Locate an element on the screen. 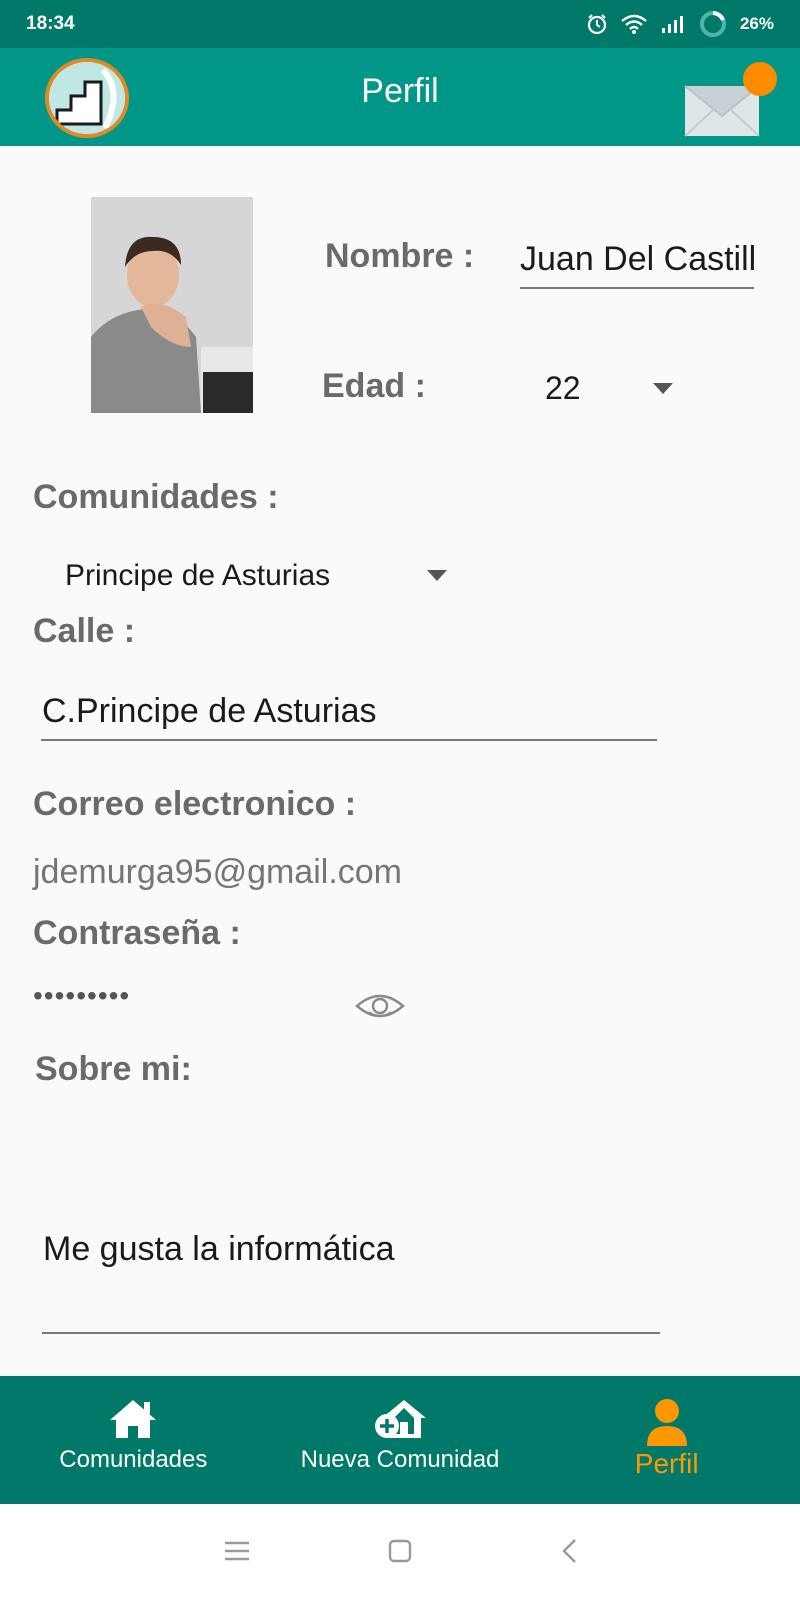 The image size is (800, 1600). wifi-icon is located at coordinates (634, 24).